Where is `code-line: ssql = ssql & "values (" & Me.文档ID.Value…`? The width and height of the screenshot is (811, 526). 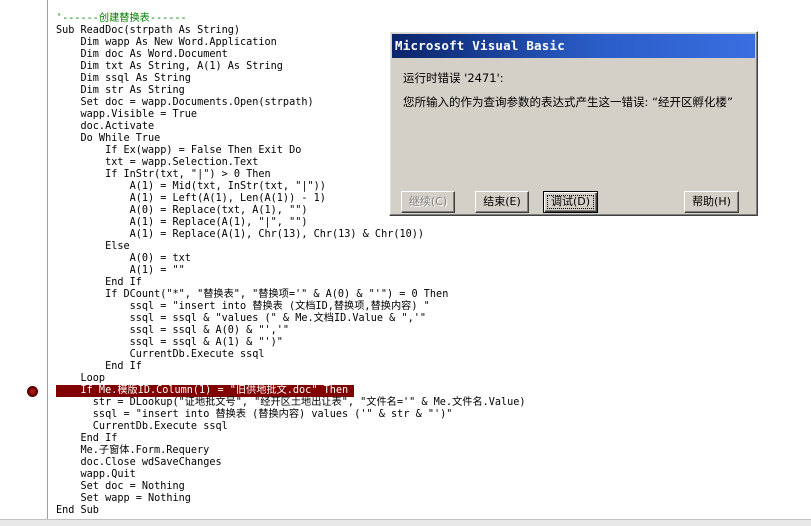
code-line: ssql = ssql & "values (" & Me.文档ID.Value… is located at coordinates (291, 319).